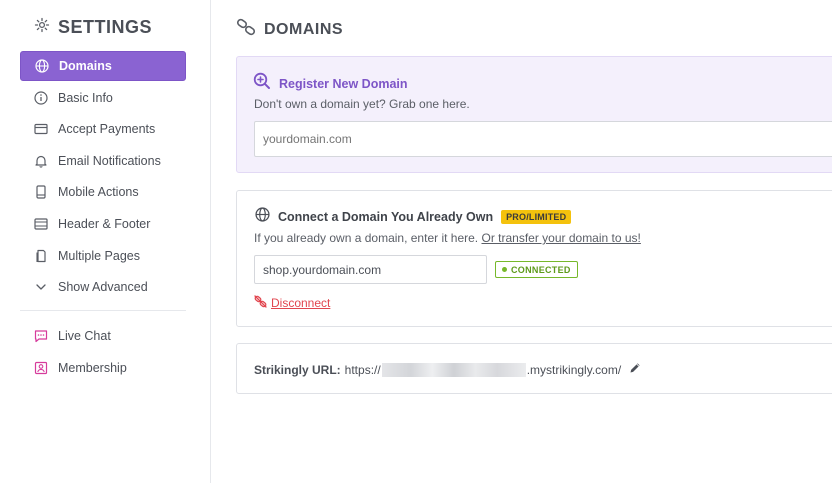 The height and width of the screenshot is (483, 832). What do you see at coordinates (41, 161) in the screenshot?
I see `bell-icon` at bounding box center [41, 161].